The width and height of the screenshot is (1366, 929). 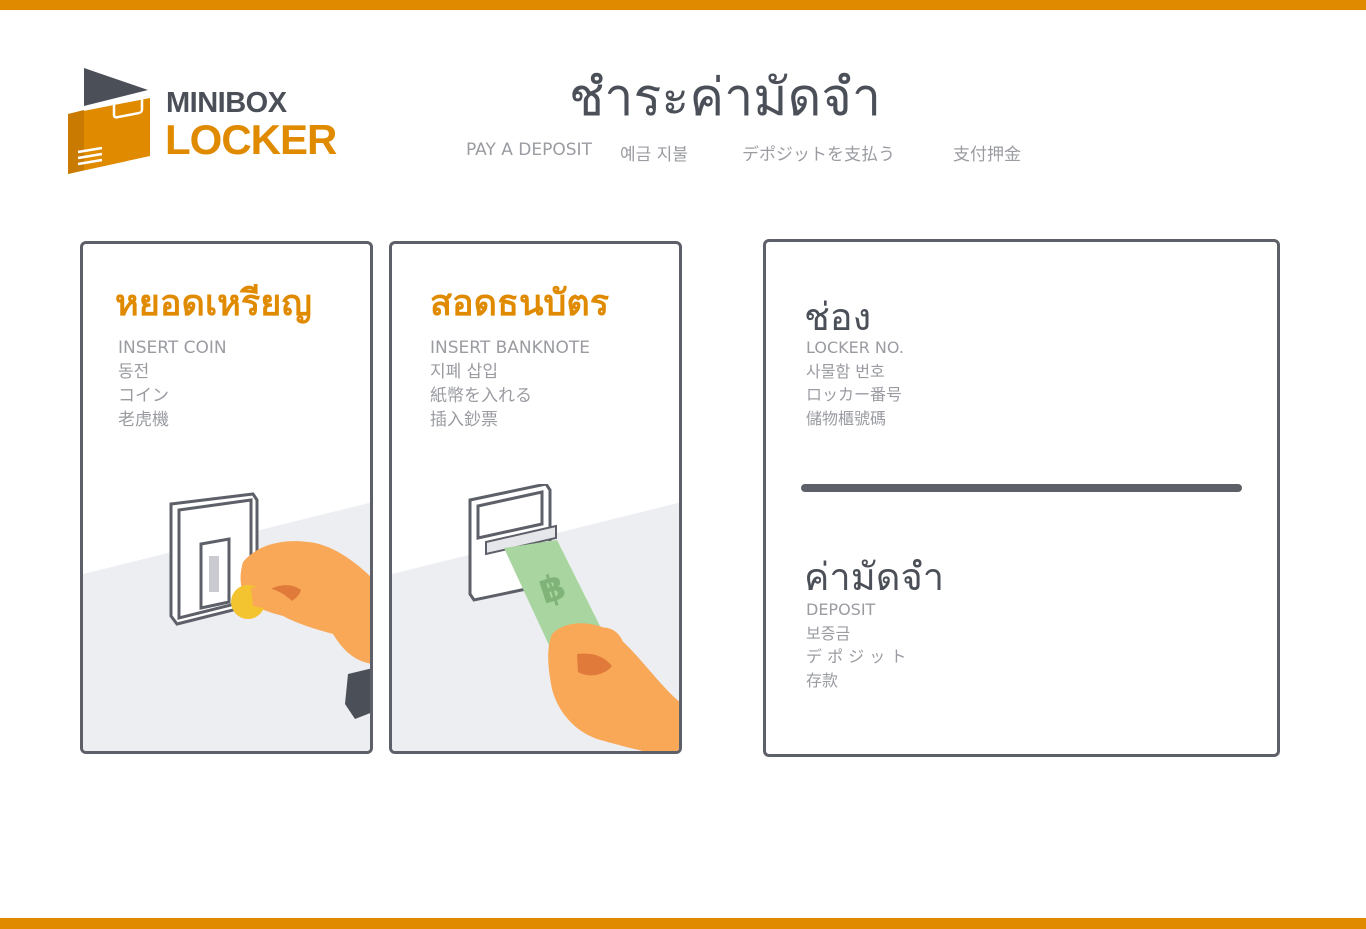 What do you see at coordinates (855, 383) in the screenshot?
I see `locker-number-labels: LOCKER NO. 사물함 번호 ロッカー番号 儲物櫃號碼` at bounding box center [855, 383].